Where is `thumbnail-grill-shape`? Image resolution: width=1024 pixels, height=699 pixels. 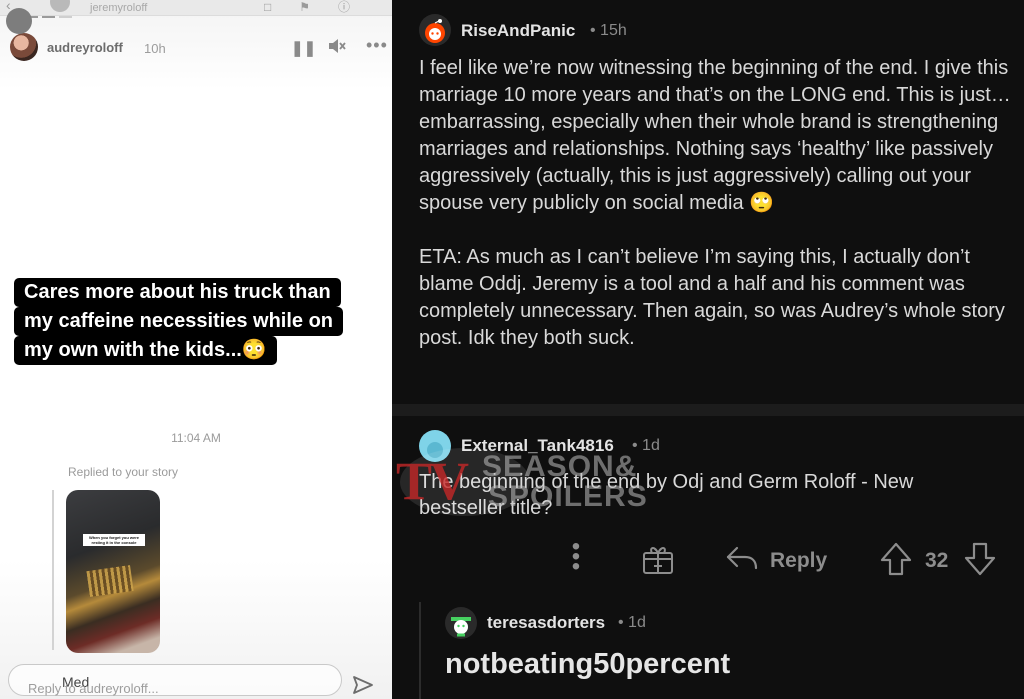
thumbnail-grill-shape is located at coordinates (110, 581).